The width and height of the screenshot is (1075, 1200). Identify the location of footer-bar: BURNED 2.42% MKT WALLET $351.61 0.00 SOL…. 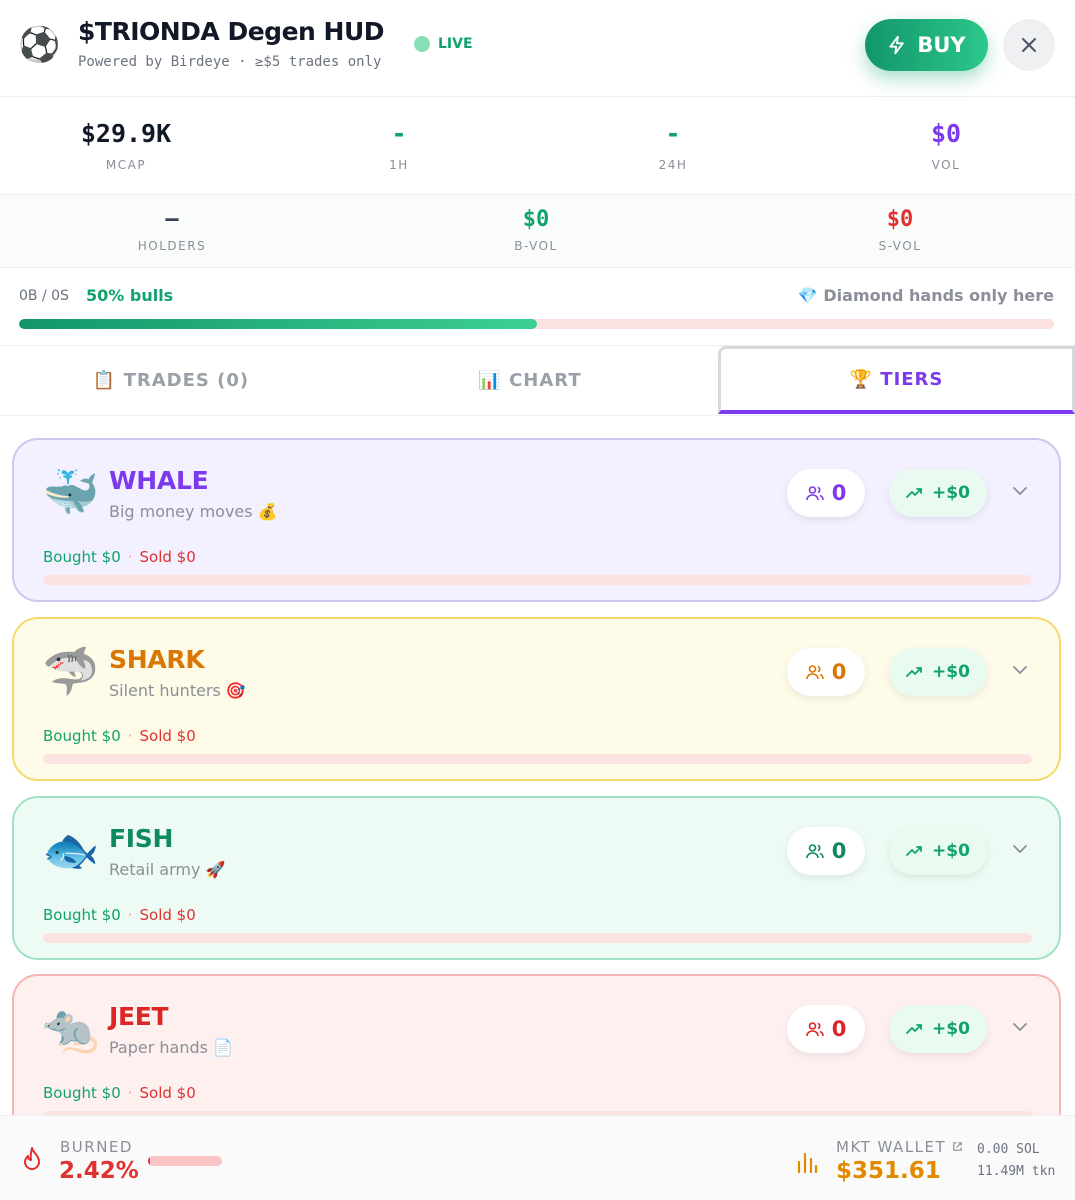
(537, 1157).